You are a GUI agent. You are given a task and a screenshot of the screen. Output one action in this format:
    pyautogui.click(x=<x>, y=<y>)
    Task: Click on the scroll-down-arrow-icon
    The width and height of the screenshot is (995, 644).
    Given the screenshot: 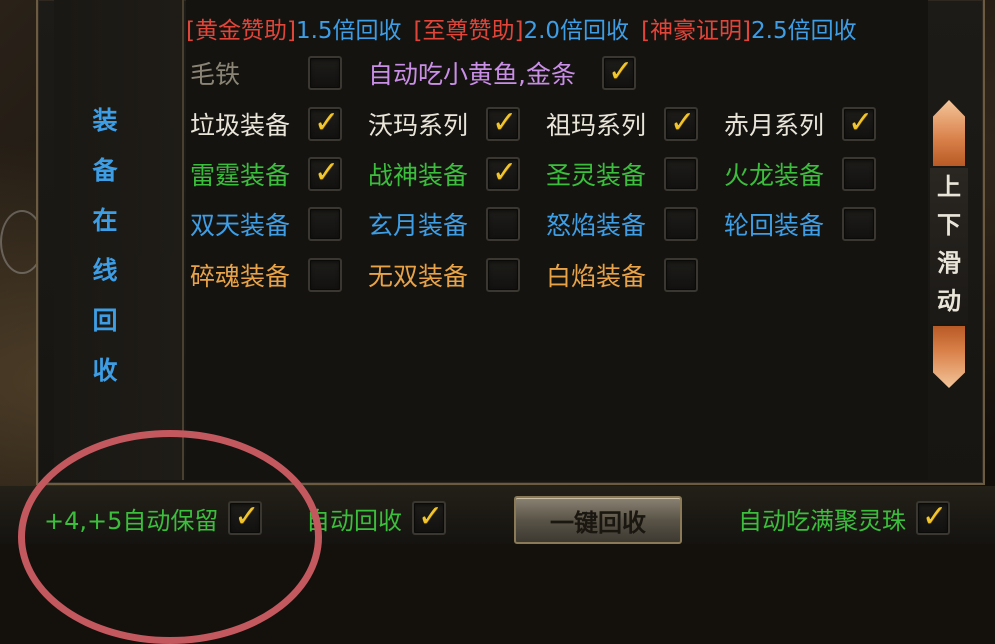 What is the action you would take?
    pyautogui.click(x=949, y=357)
    